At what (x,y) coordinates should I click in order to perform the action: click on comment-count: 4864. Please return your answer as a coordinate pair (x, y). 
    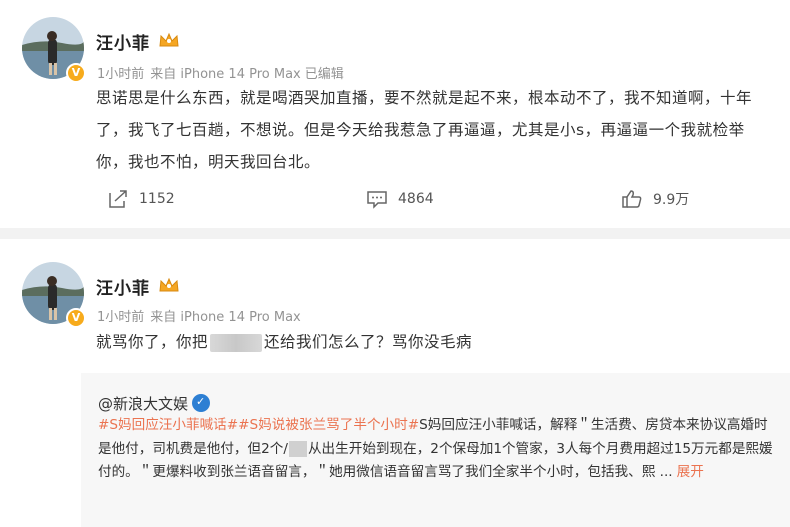
    Looking at the image, I should click on (416, 199).